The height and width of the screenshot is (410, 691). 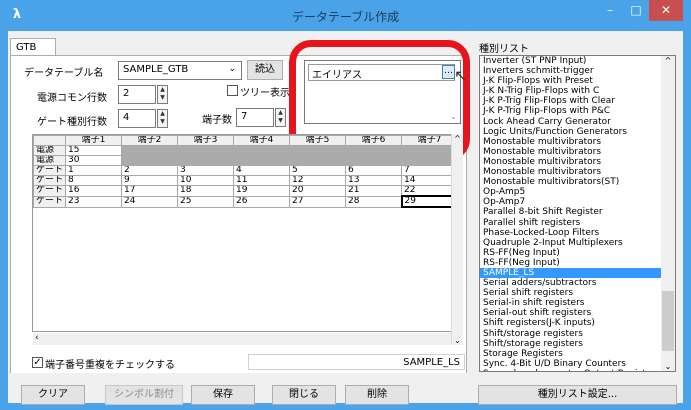 I want to click on grid-horizontal-scrollbar: ‹, so click(x=242, y=339).